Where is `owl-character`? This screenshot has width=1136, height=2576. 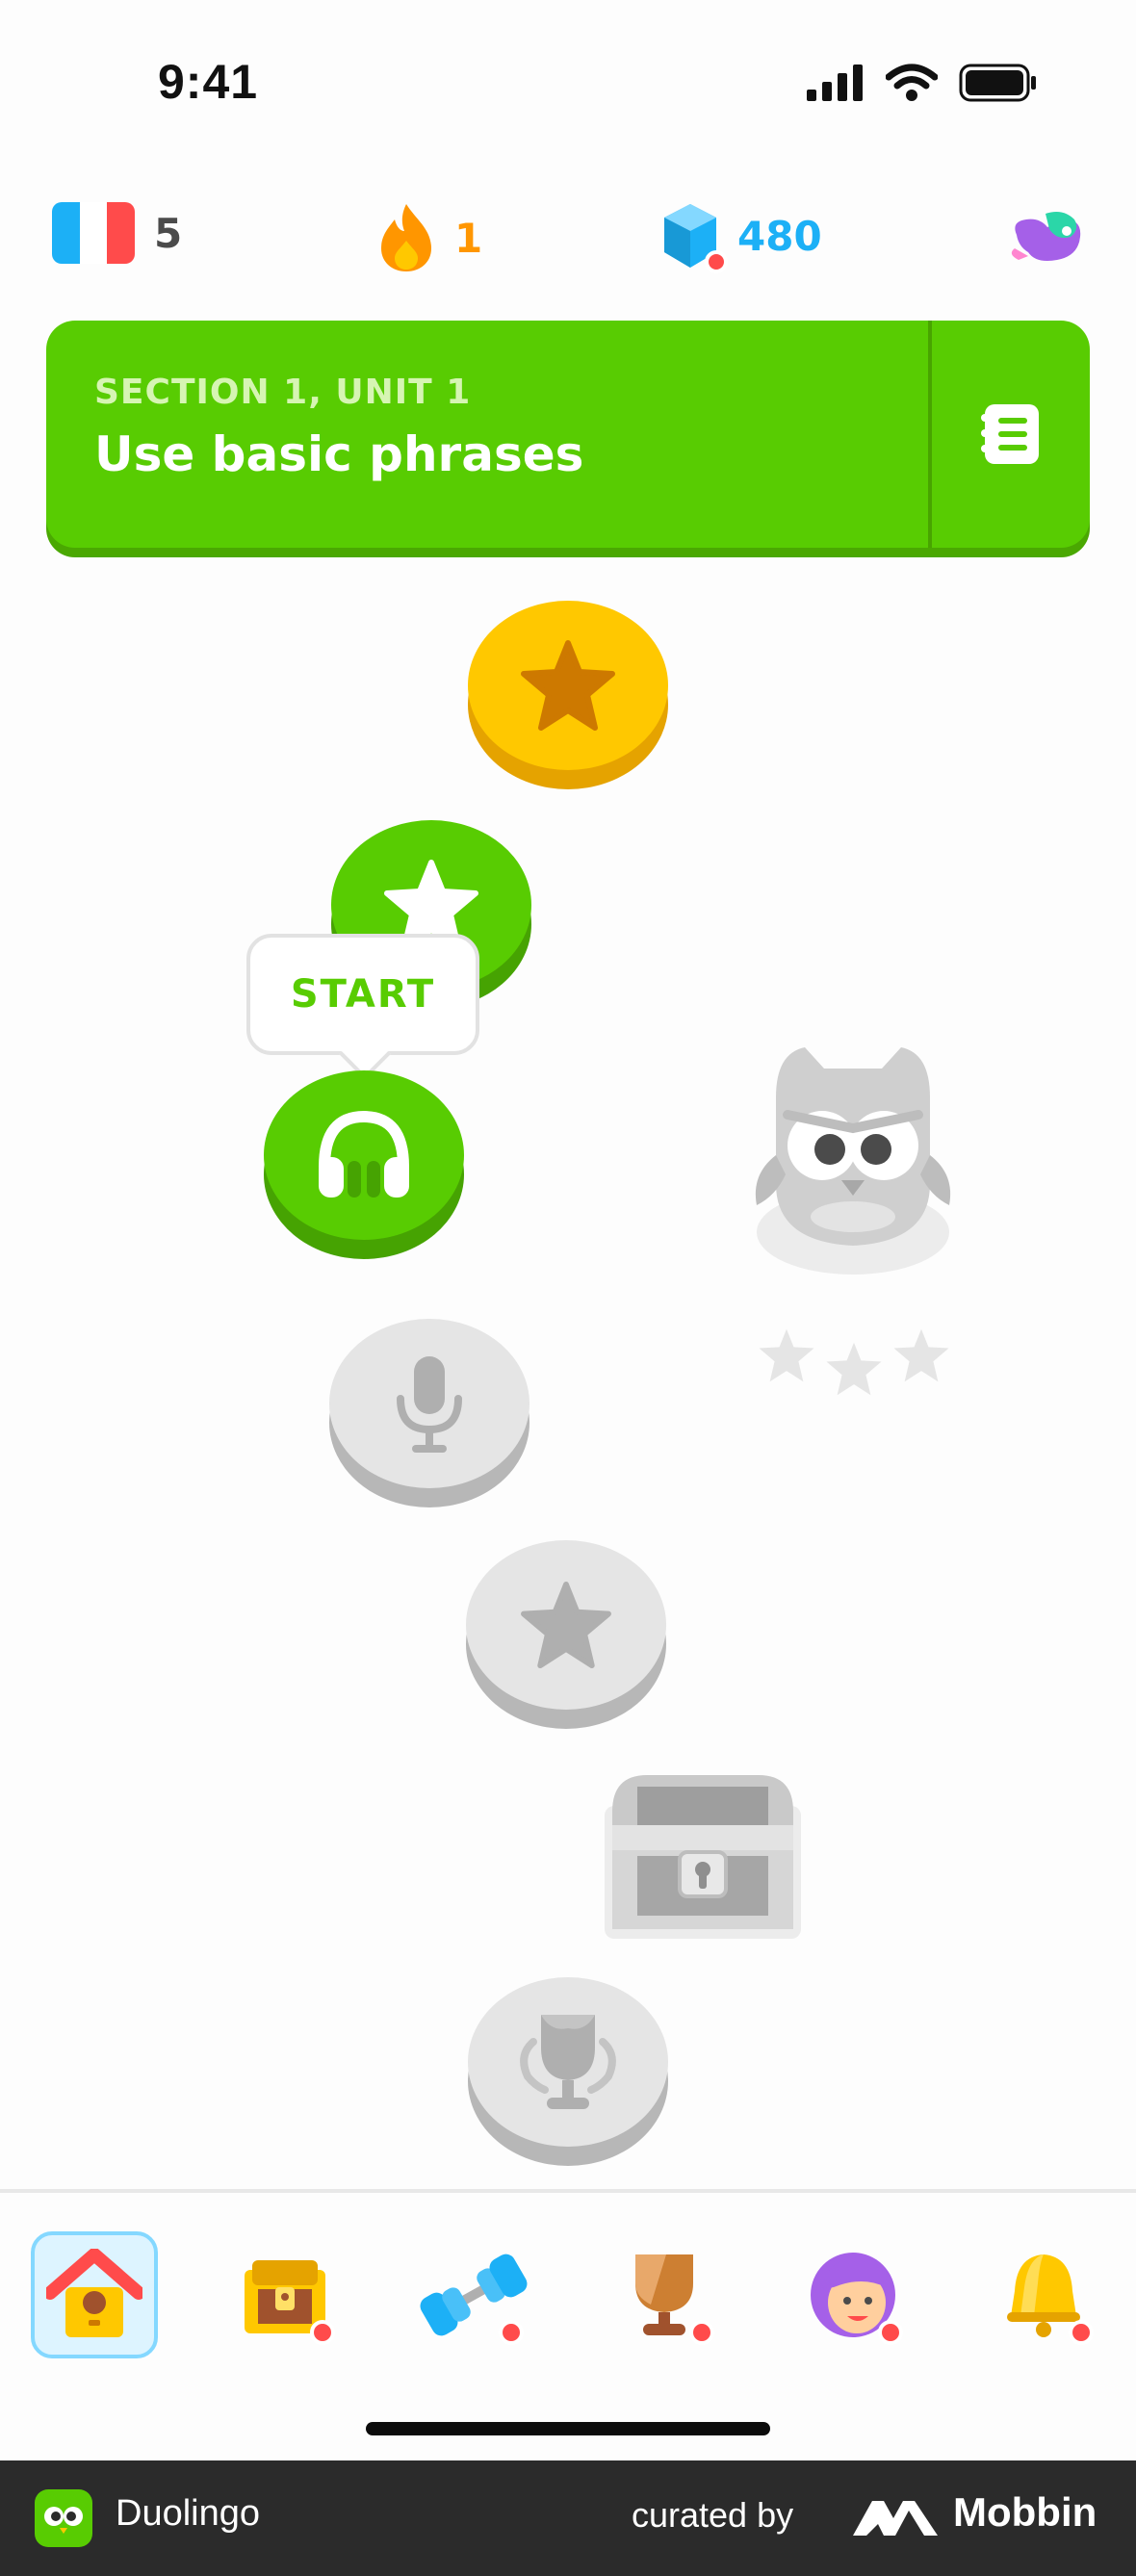
owl-character is located at coordinates (852, 1165).